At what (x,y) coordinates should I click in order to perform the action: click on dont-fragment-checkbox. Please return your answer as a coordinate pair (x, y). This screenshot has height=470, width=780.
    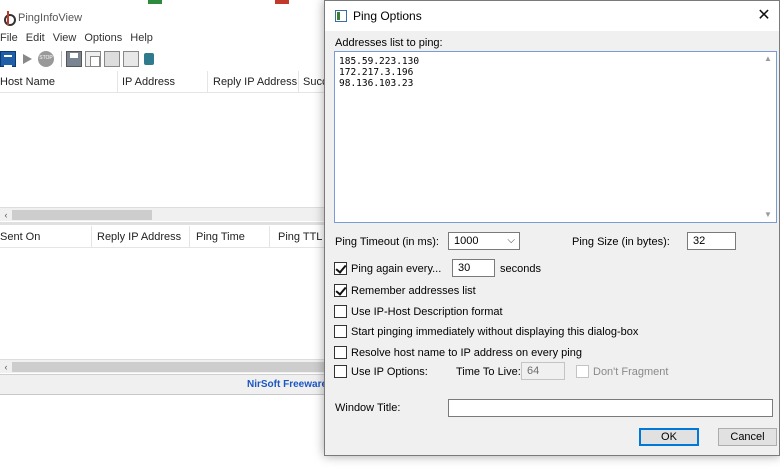
    Looking at the image, I should click on (582, 371).